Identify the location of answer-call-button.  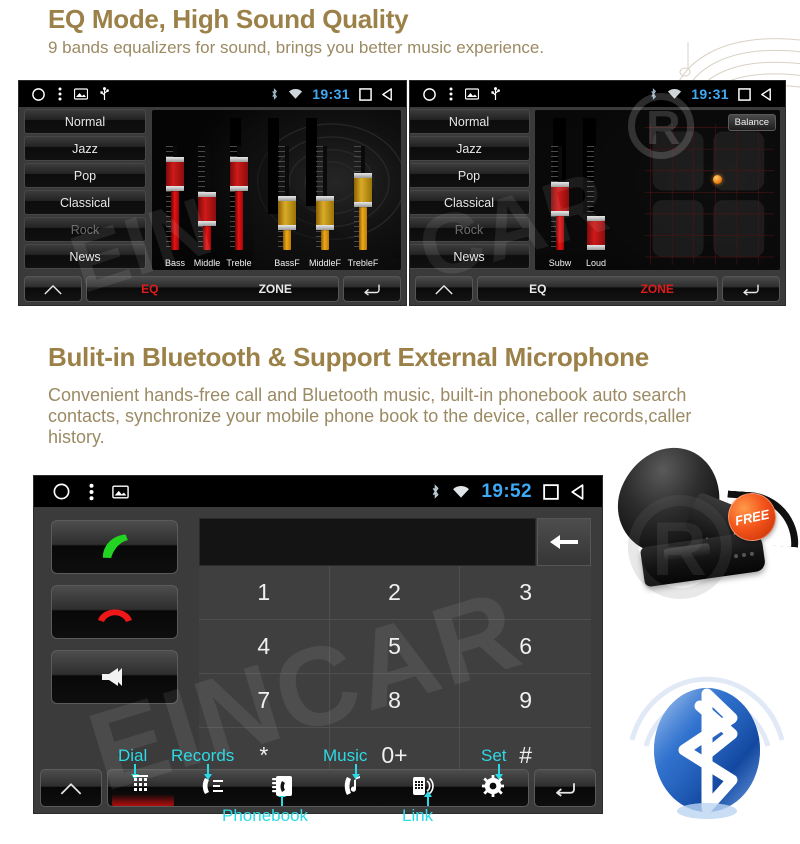
(114, 547).